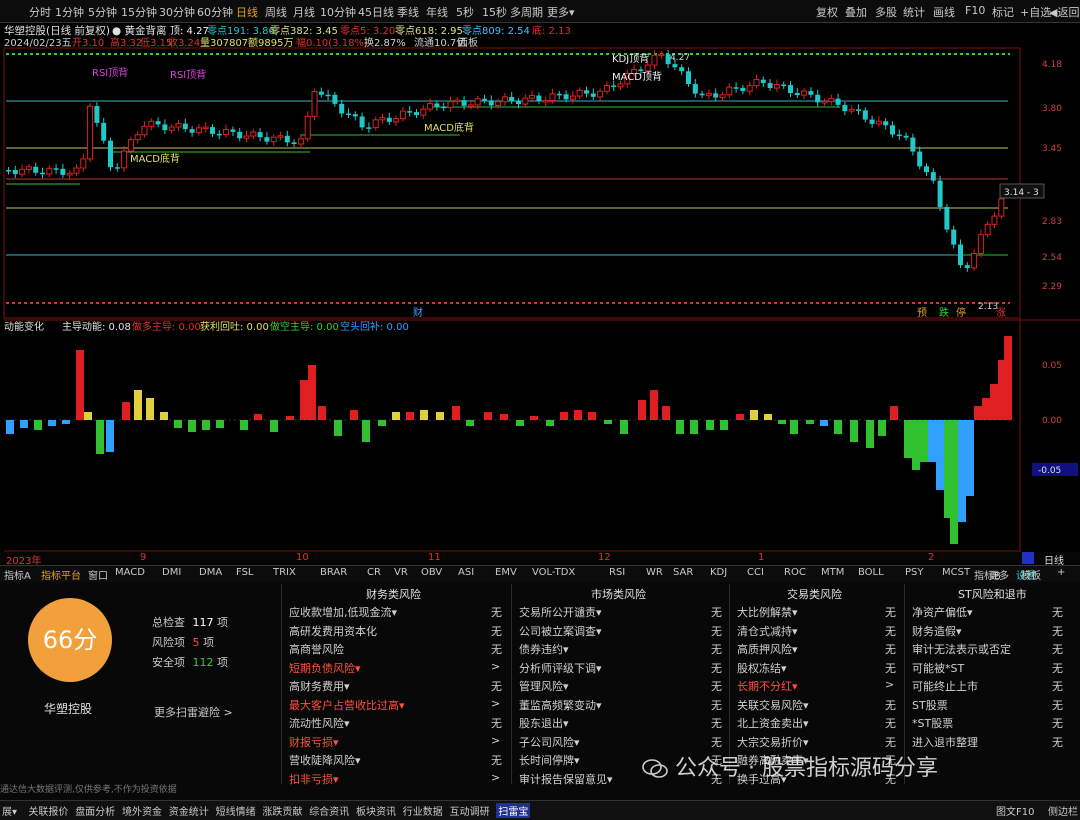 This screenshot has width=1080, height=820. I want to click on indicator-tab-14: VOL-TDX, so click(553, 572).